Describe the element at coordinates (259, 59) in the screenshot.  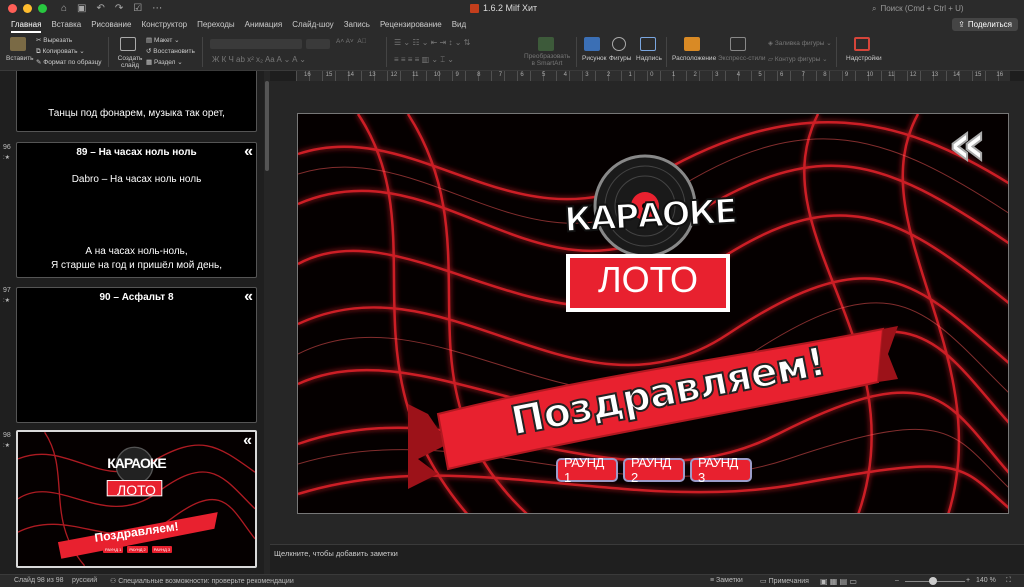
I see `font-style-buttons: Ж К Ч ab x² x₂ Aa A ⌄ A ⌄` at that location.